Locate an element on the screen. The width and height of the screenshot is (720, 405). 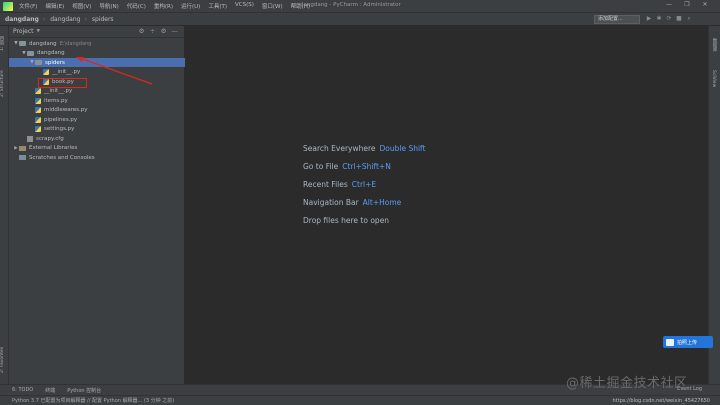
tree-item-label: items.py is located at coordinates (56, 100).